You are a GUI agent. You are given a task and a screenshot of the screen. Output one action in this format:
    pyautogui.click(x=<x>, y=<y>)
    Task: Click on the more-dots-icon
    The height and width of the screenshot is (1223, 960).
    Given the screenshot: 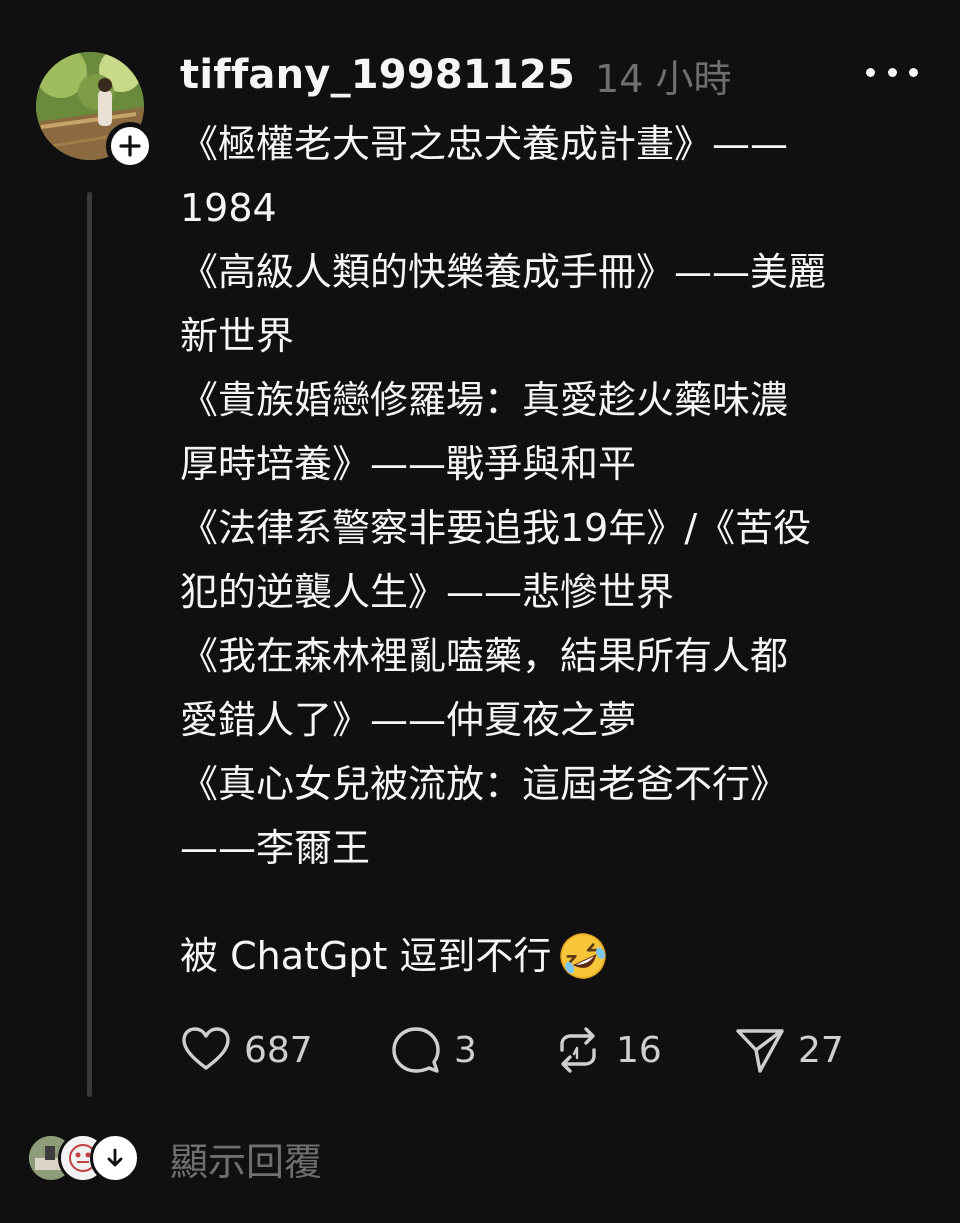 What is the action you would take?
    pyautogui.click(x=870, y=72)
    